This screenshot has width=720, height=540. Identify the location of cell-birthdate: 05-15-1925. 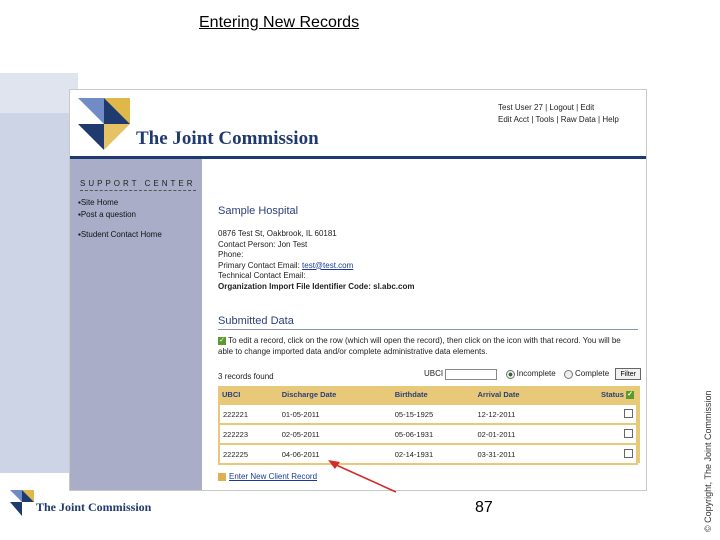
(433, 414).